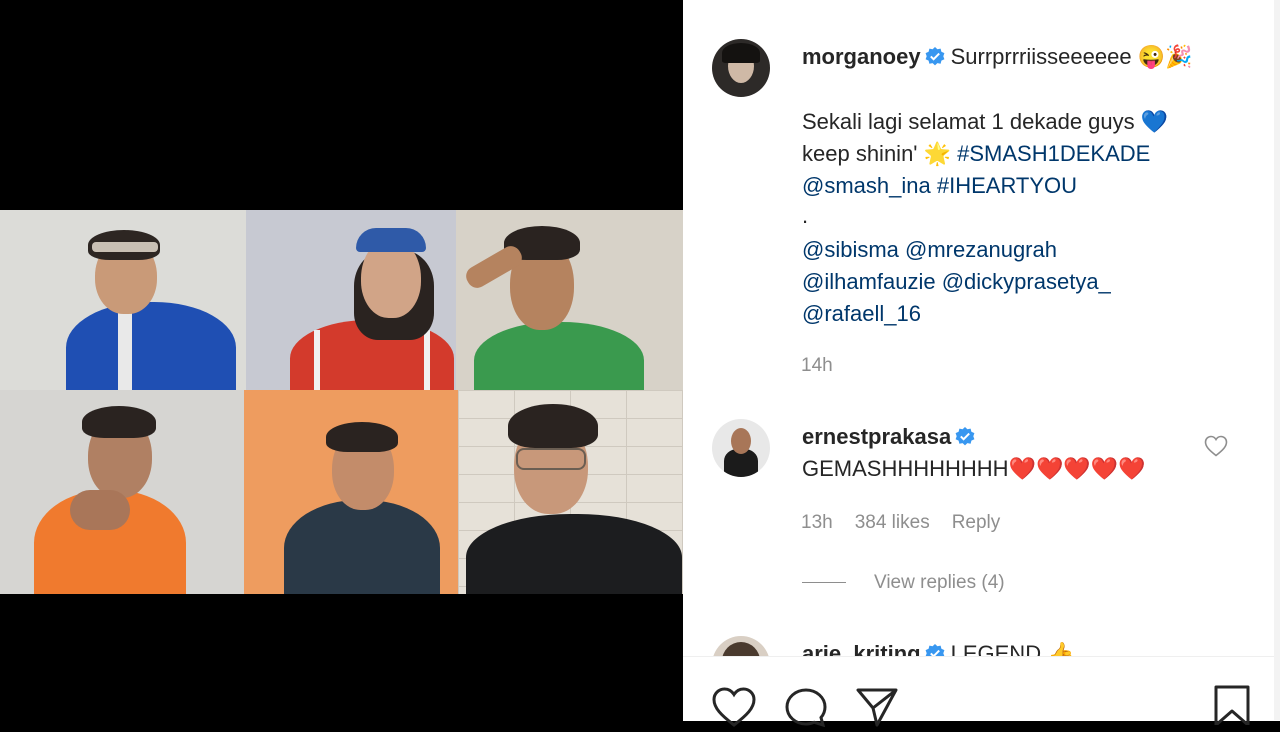 Image resolution: width=1280 pixels, height=732 pixels. What do you see at coordinates (817, 522) in the screenshot?
I see `comment-time: 13h` at bounding box center [817, 522].